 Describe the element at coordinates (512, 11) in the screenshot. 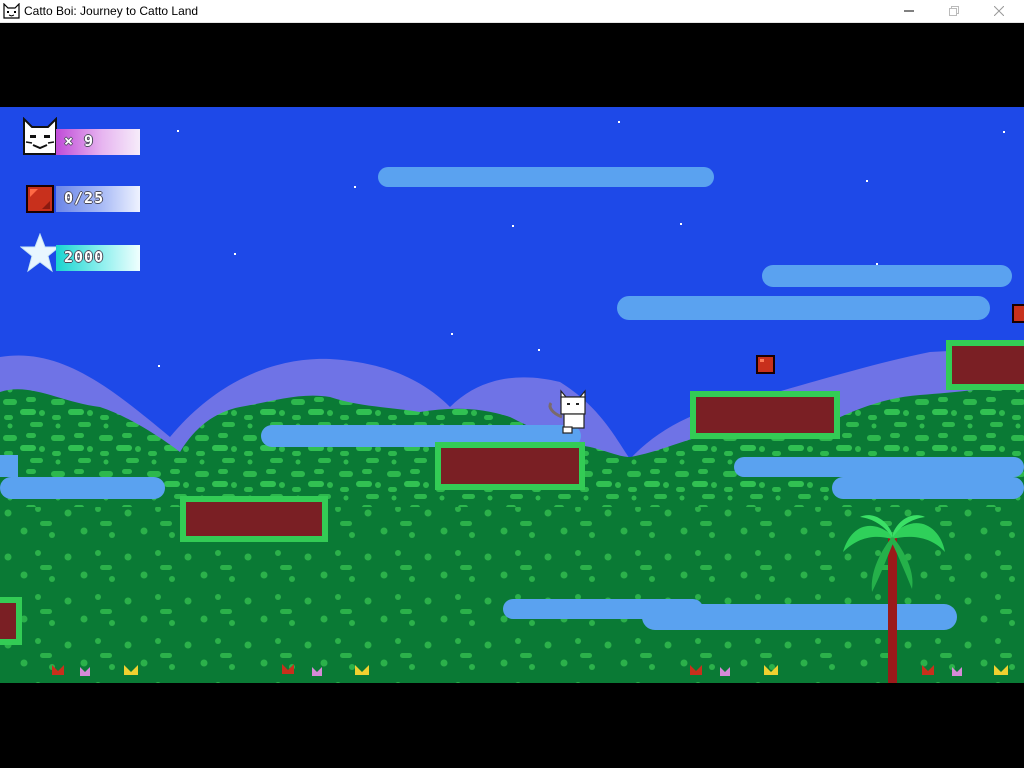

I see `window-title-bar: Catto Boi: Journey to Catto Land` at that location.